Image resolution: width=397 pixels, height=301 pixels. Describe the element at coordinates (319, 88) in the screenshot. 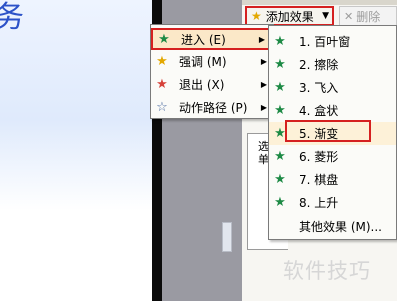

I see `effect-label: 3. 飞入` at that location.